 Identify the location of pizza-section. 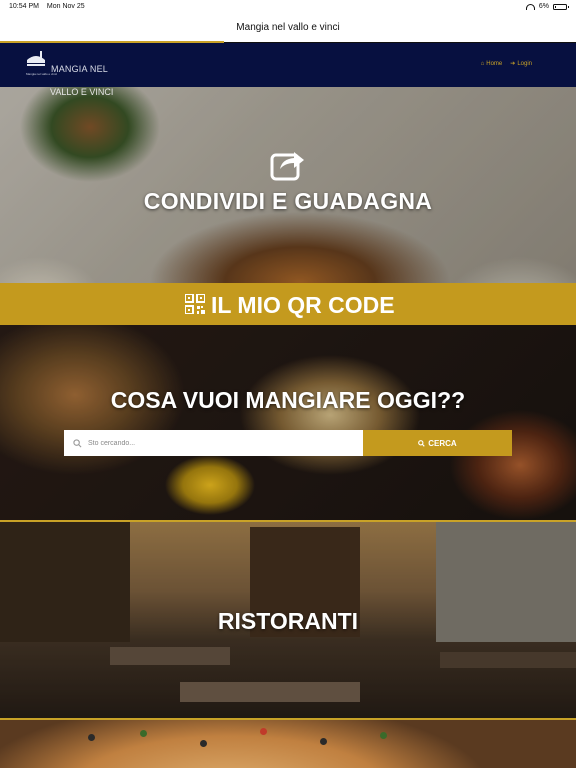
(288, 743).